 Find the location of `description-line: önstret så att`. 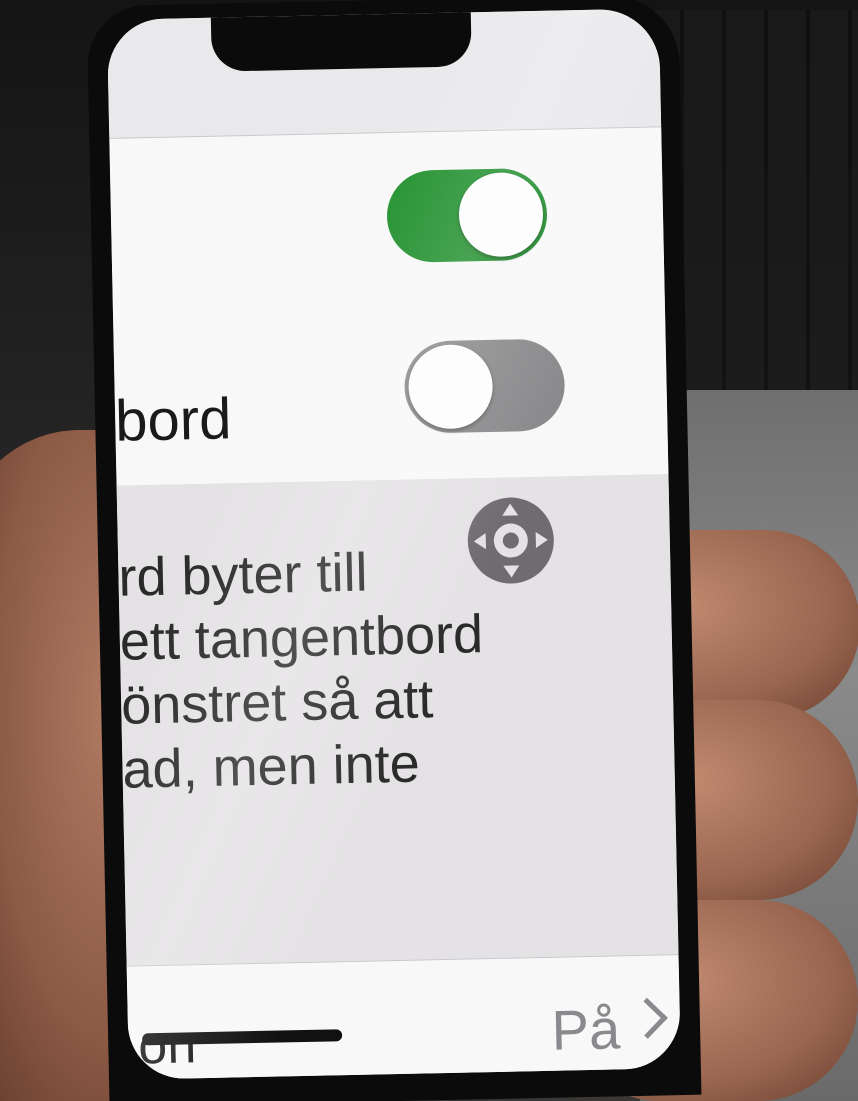

description-line: önstret så att is located at coordinates (277, 702).